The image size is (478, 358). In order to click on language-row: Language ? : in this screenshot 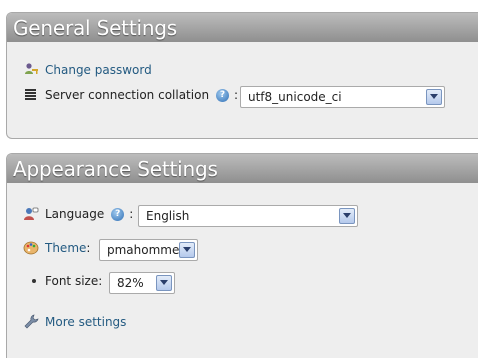, I will do `click(78, 214)`.